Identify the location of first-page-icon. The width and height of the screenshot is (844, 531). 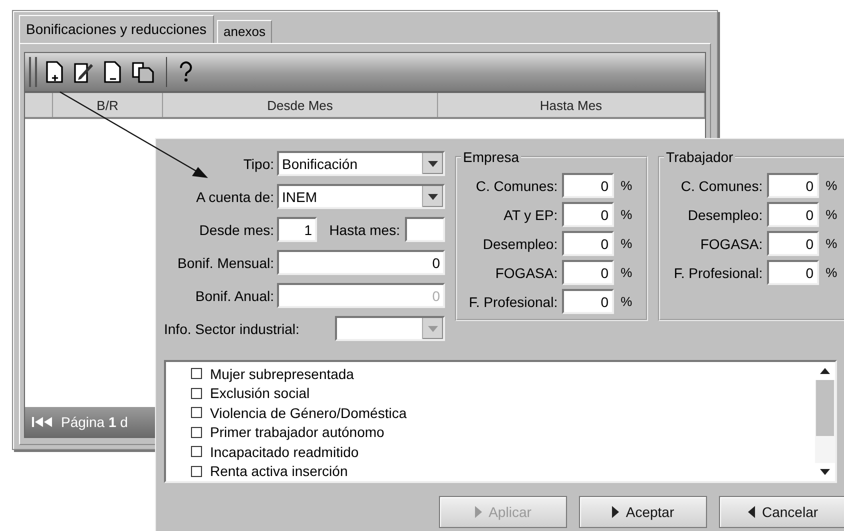
(43, 422).